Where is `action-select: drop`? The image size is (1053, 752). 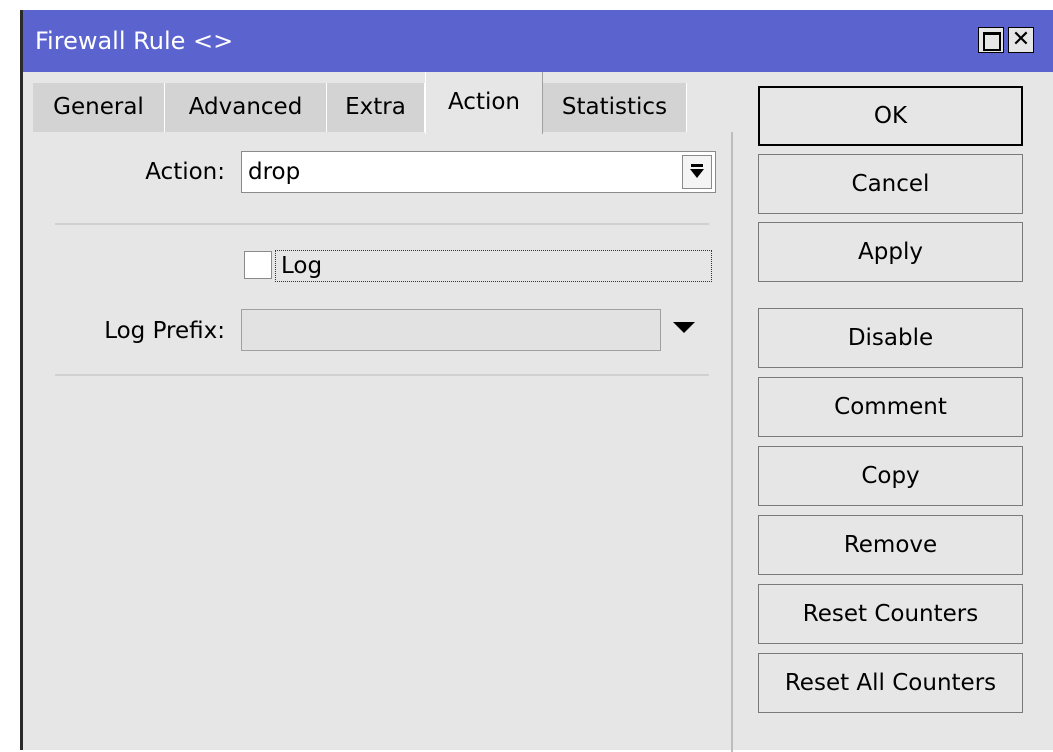 action-select: drop is located at coordinates (478, 172).